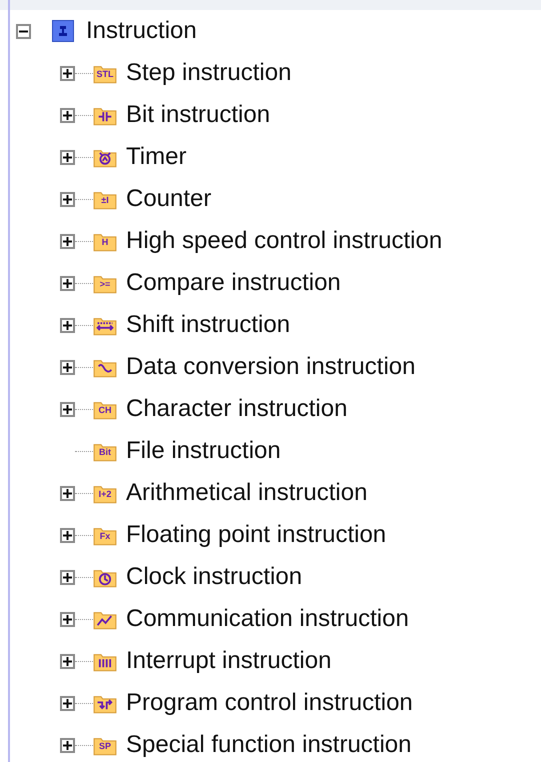 The width and height of the screenshot is (541, 762). What do you see at coordinates (256, 535) in the screenshot?
I see `tree-item: Floating point instruction` at bounding box center [256, 535].